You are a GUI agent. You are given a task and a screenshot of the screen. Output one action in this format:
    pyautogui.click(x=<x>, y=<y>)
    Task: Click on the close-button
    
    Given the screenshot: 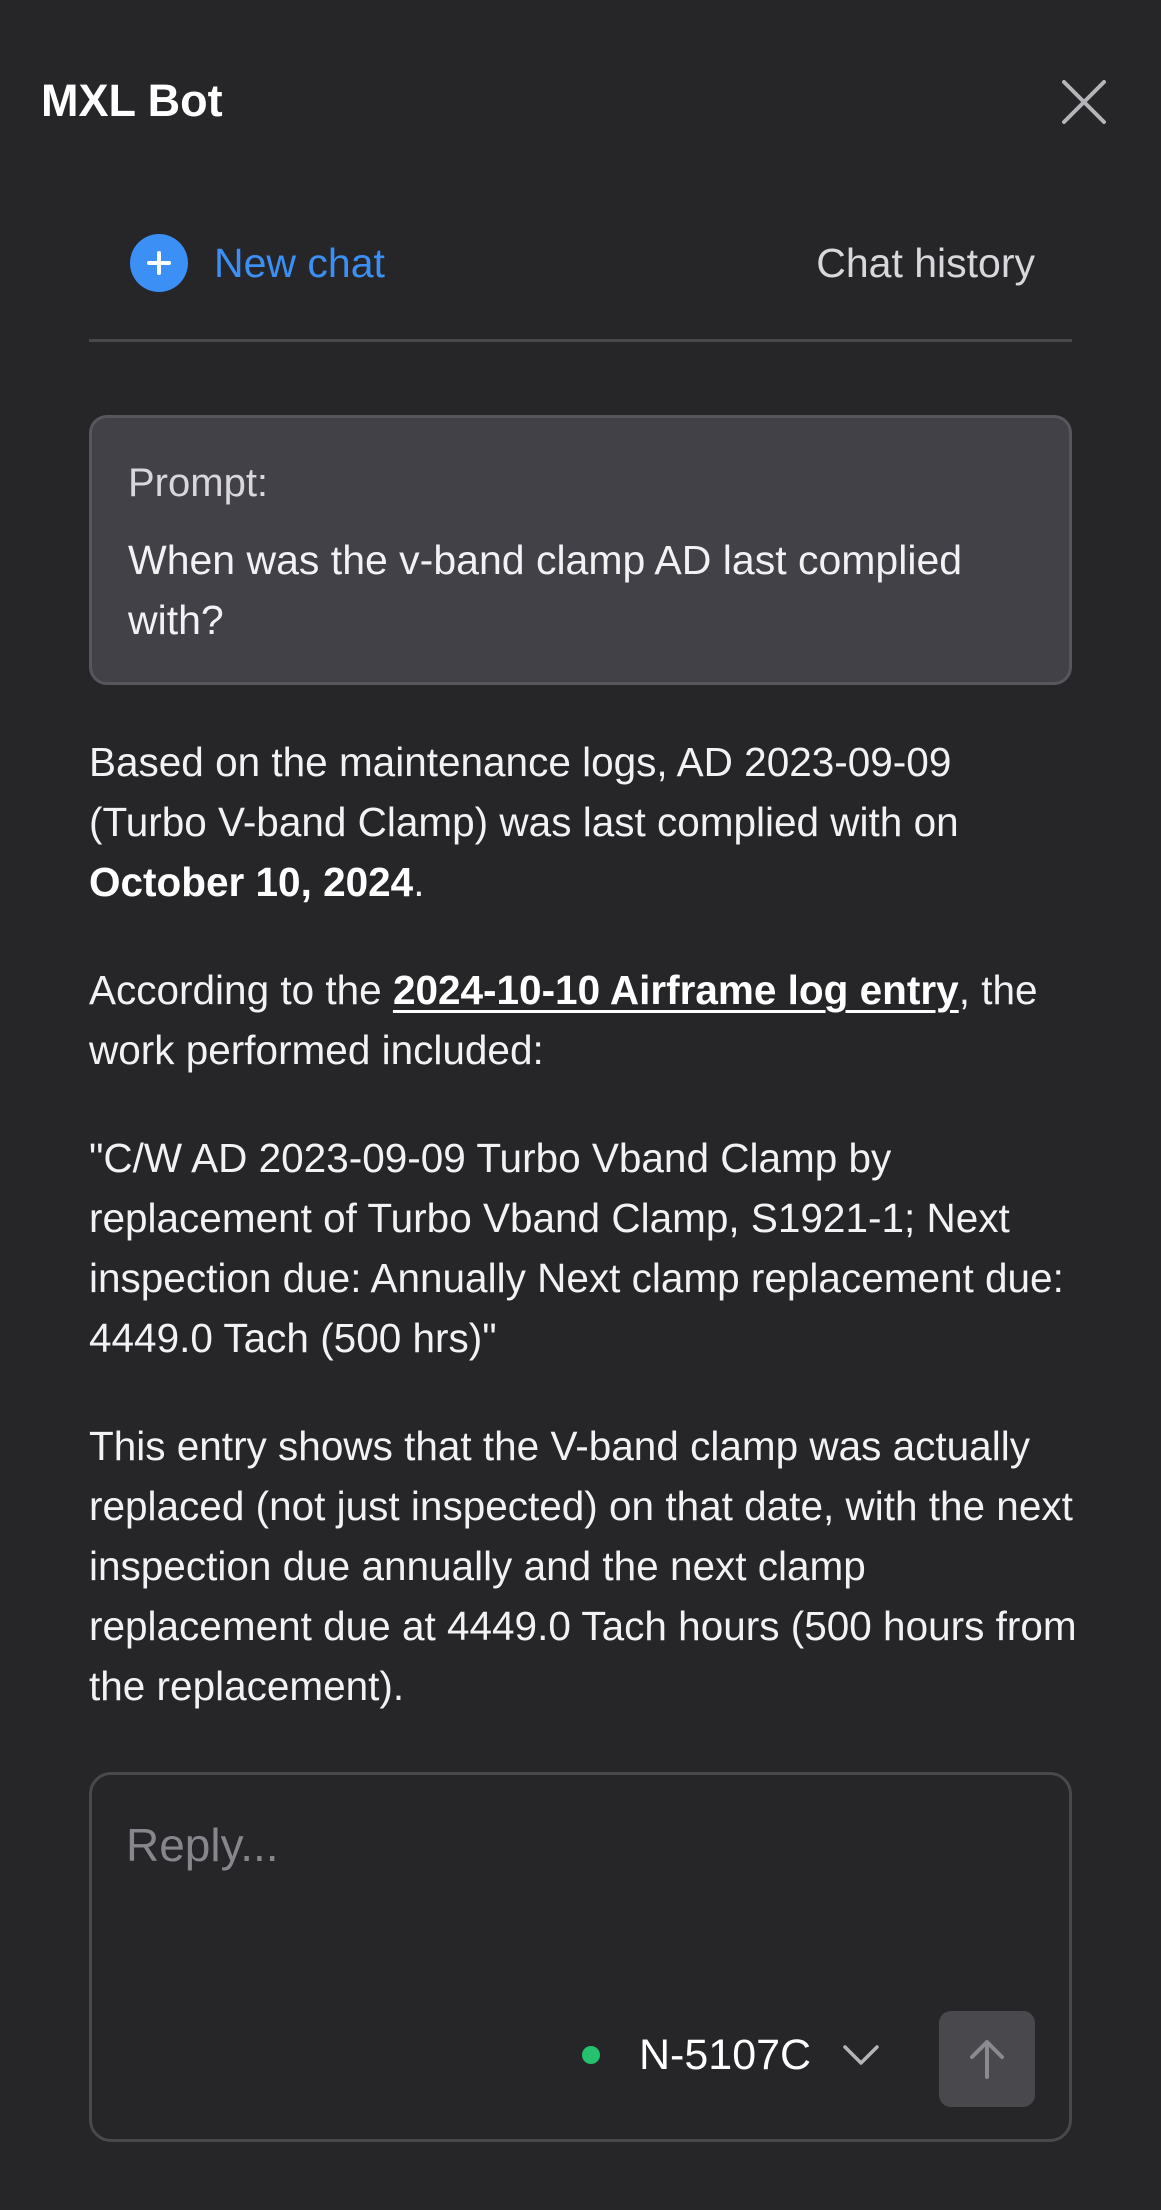 What is the action you would take?
    pyautogui.click(x=1084, y=102)
    